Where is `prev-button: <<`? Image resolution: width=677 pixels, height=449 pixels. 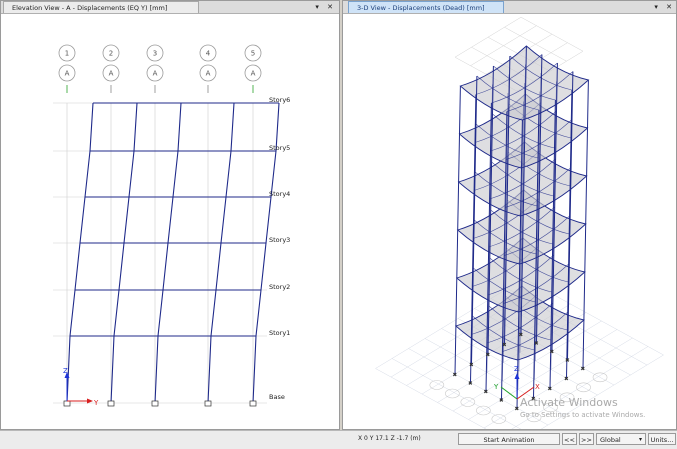 prev-button: << is located at coordinates (569, 439).